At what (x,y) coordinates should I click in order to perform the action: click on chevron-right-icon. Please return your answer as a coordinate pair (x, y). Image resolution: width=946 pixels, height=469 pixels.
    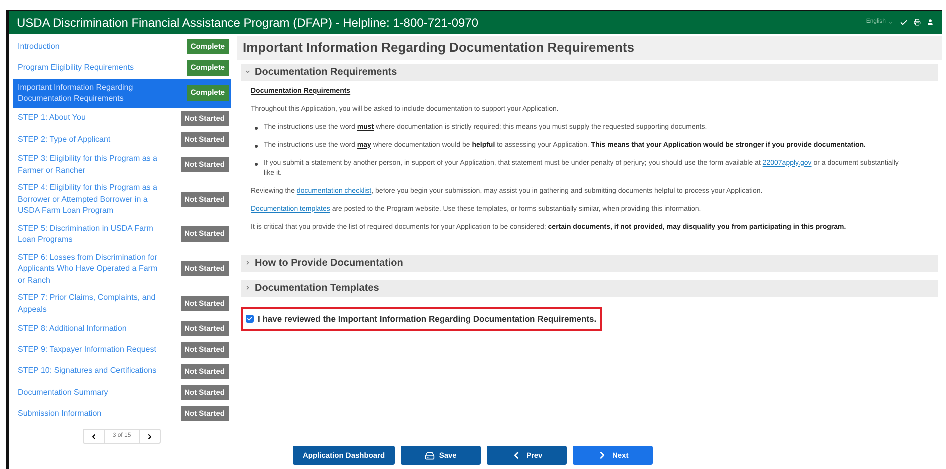
    Looking at the image, I should click on (150, 436).